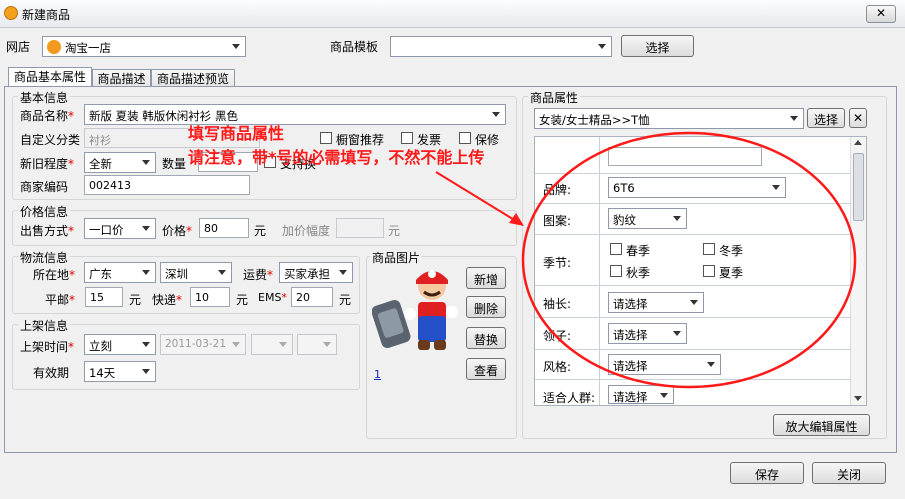  What do you see at coordinates (476, 196) in the screenshot?
I see `annotation-arrow-line` at bounding box center [476, 196].